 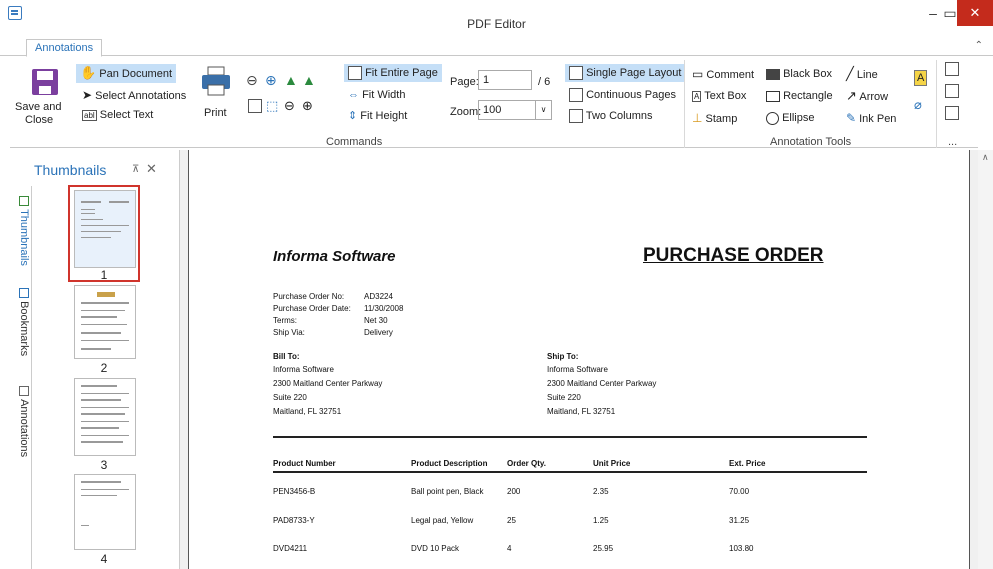 I want to click on line-button: ╱ Line, so click(x=862, y=74).